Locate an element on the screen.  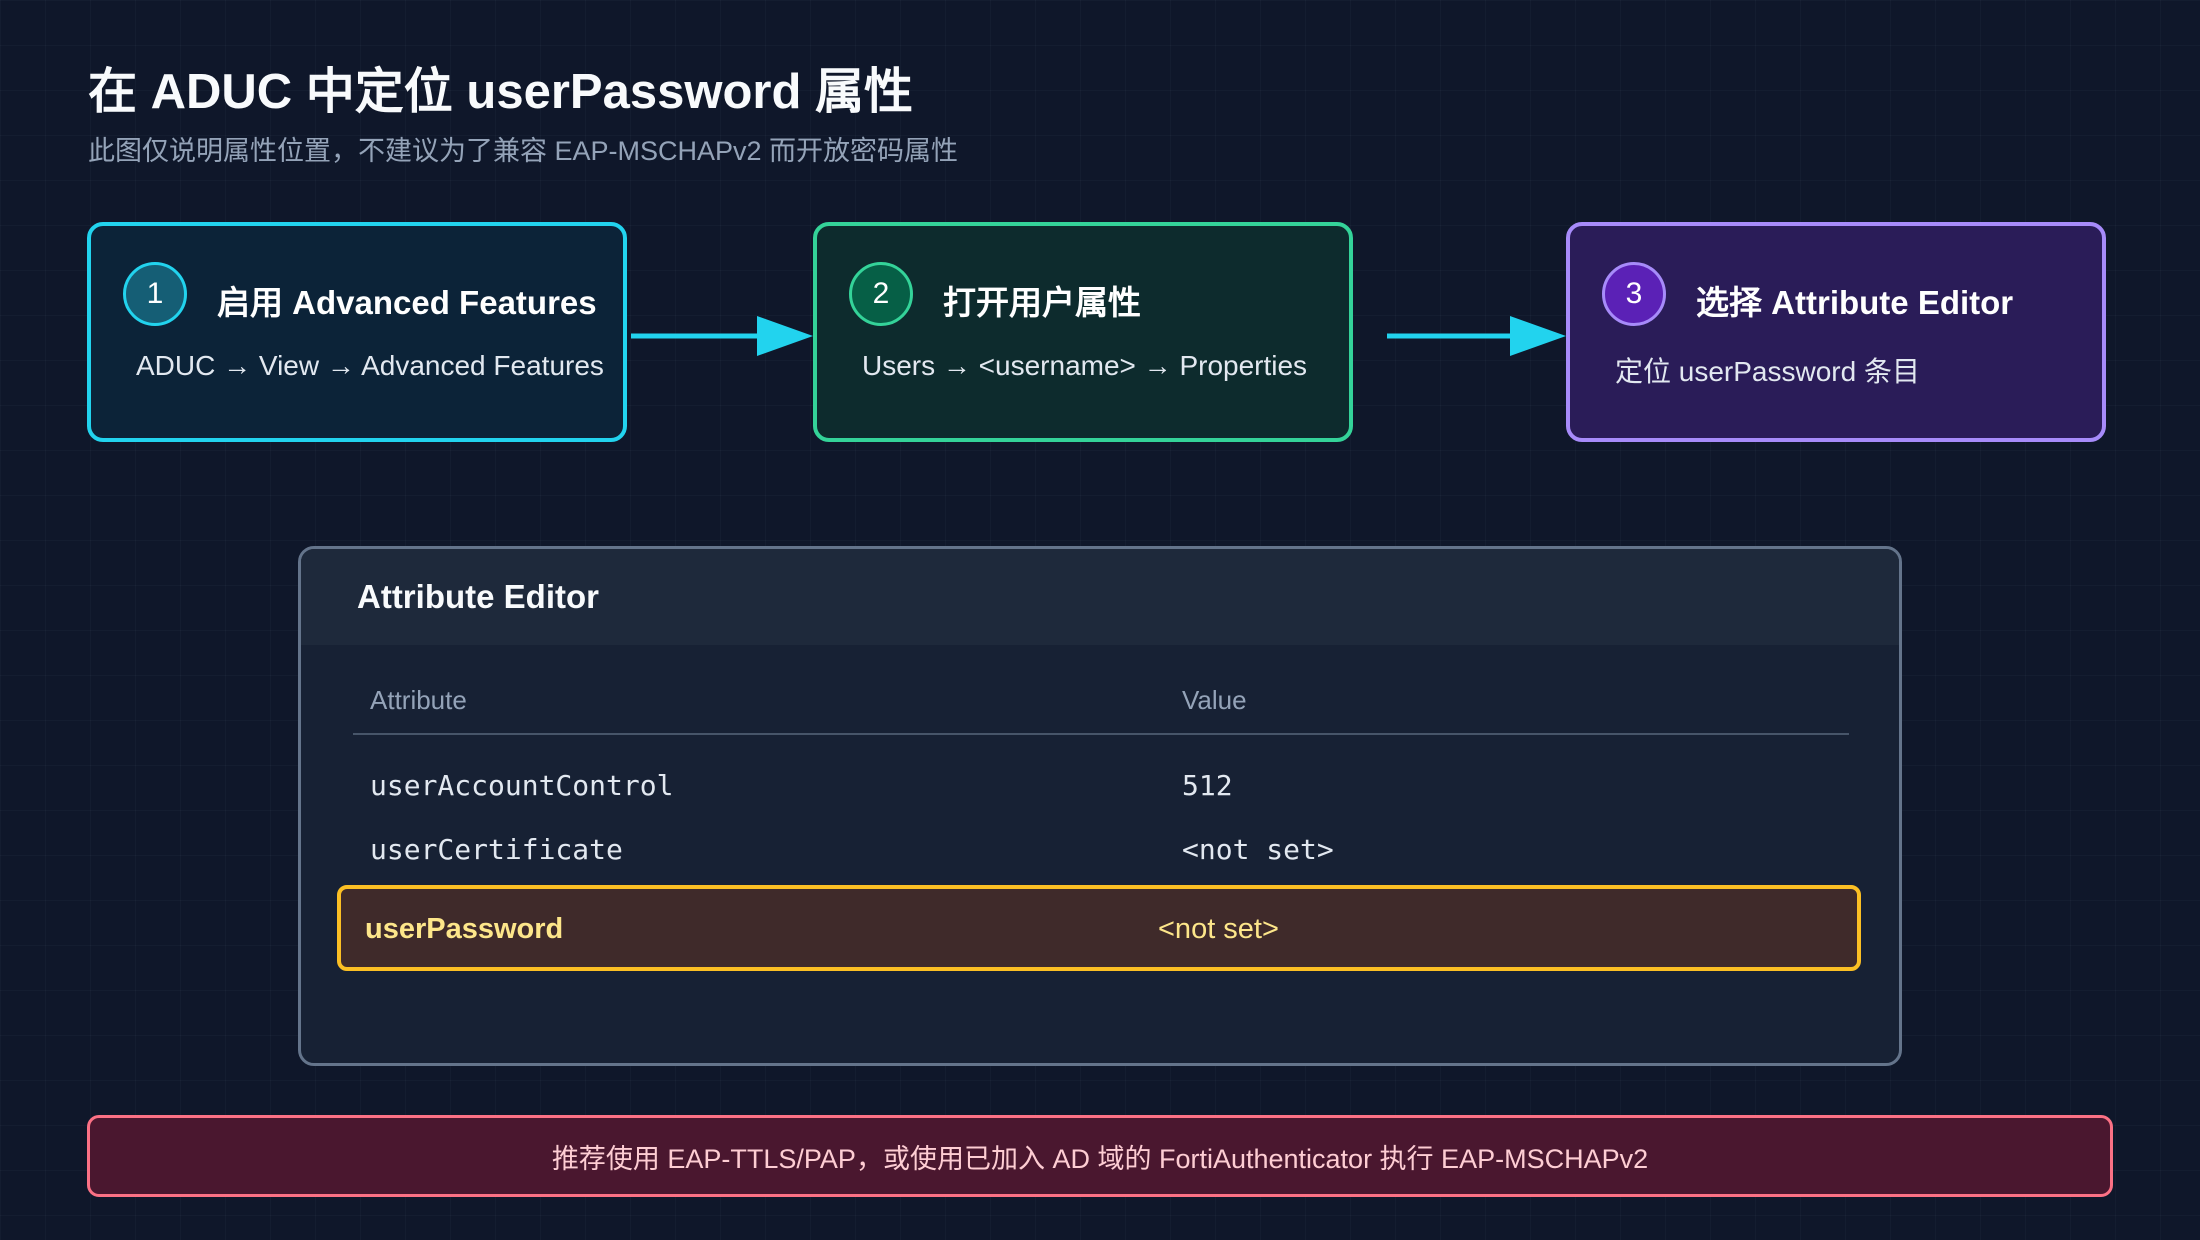
highlighted-row-userpassword: userPassword <not set> is located at coordinates (1099, 928).